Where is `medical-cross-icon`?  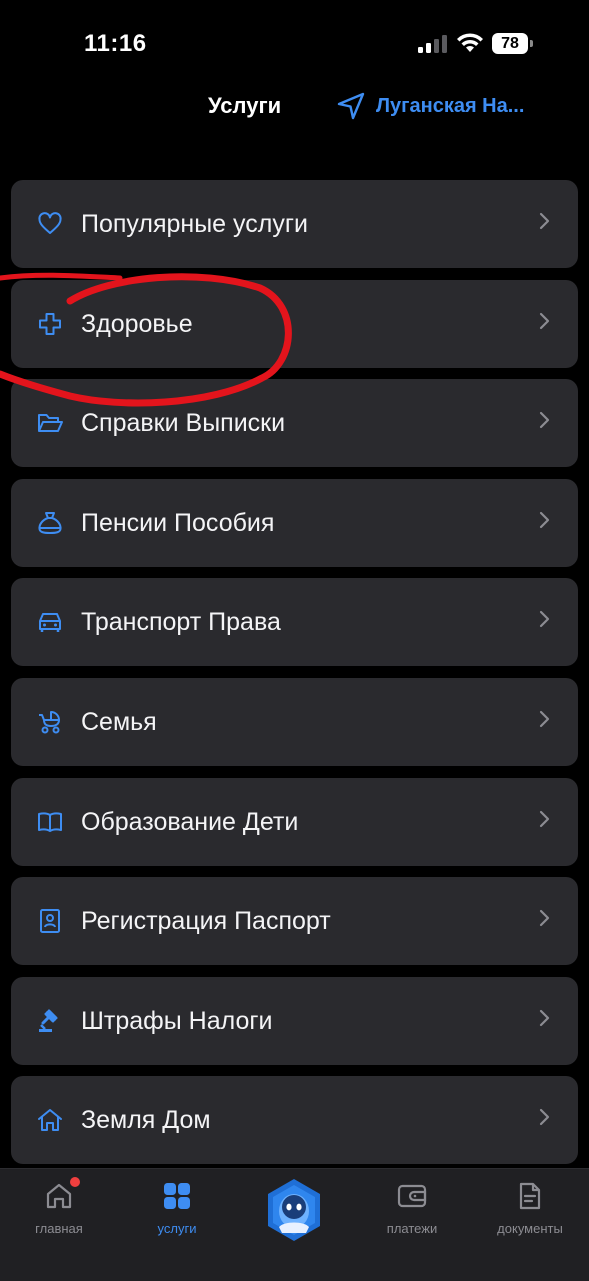
medical-cross-icon is located at coordinates (50, 324).